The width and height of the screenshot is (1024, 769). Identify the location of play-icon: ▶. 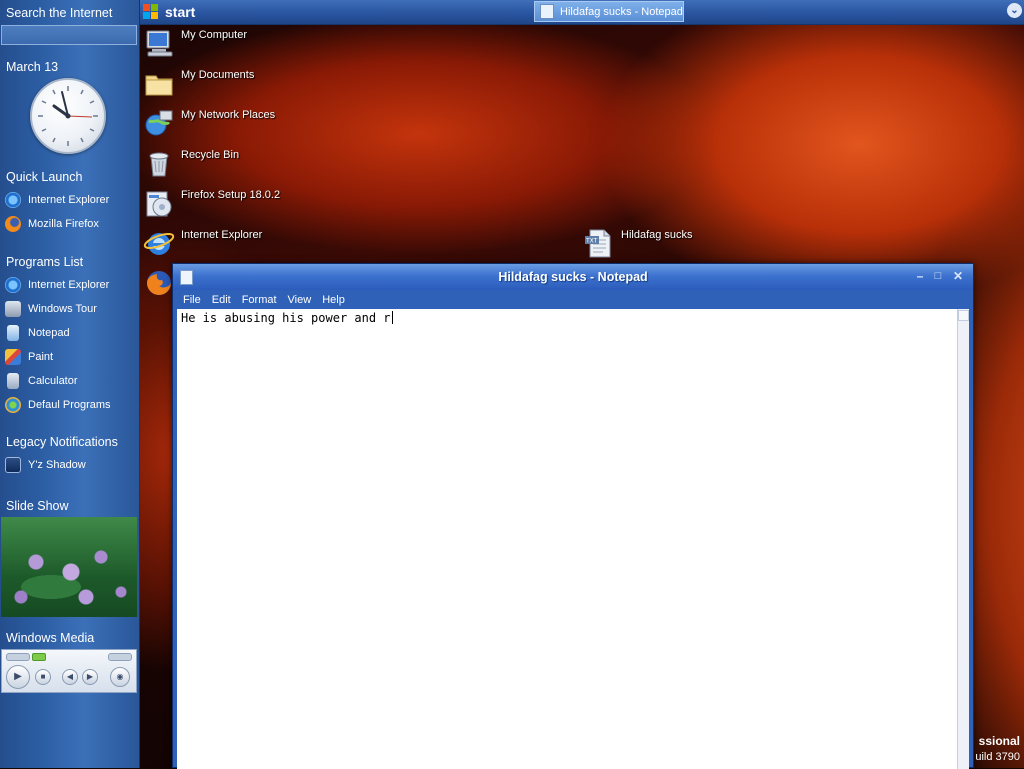
(18, 677).